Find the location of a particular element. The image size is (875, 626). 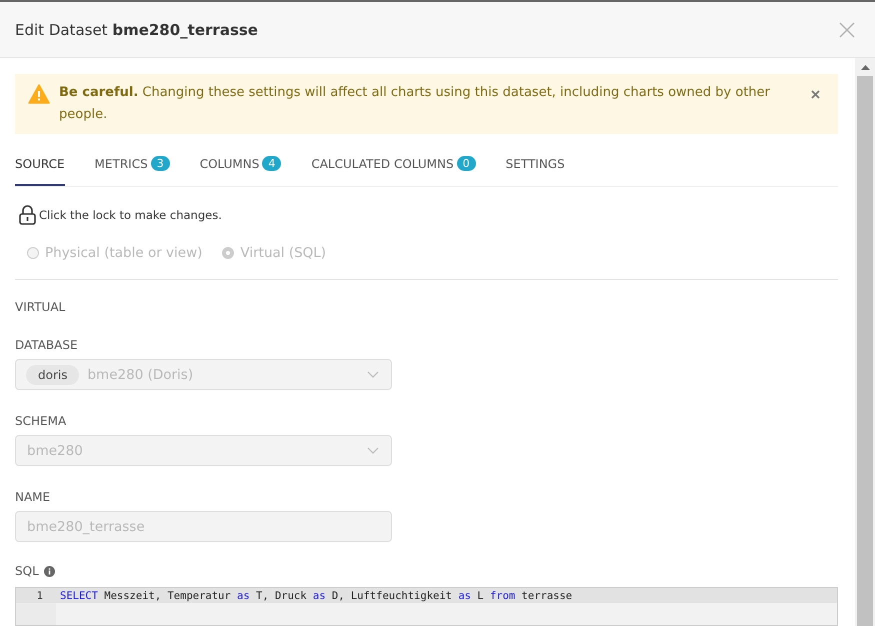

scrollbar is located at coordinates (865, 342).